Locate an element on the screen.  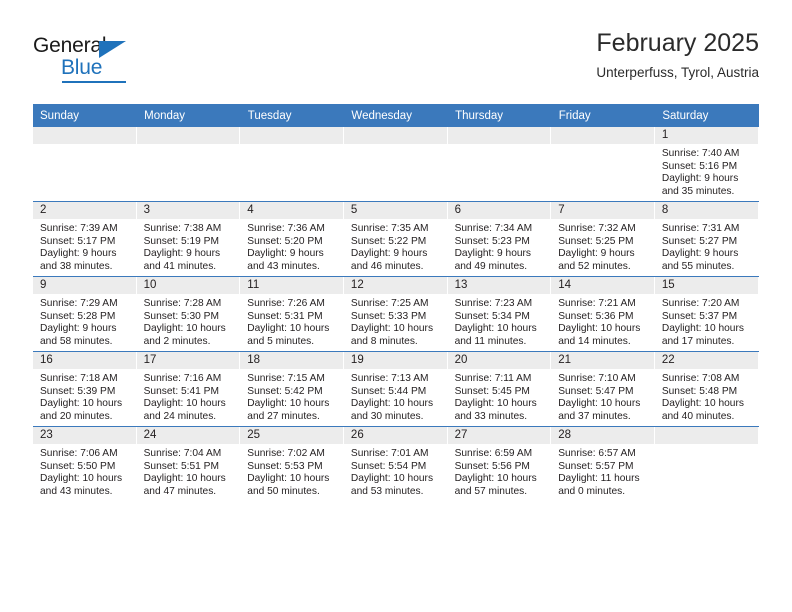
generalblue-logo: General Blue is located at coordinates (143, 60).